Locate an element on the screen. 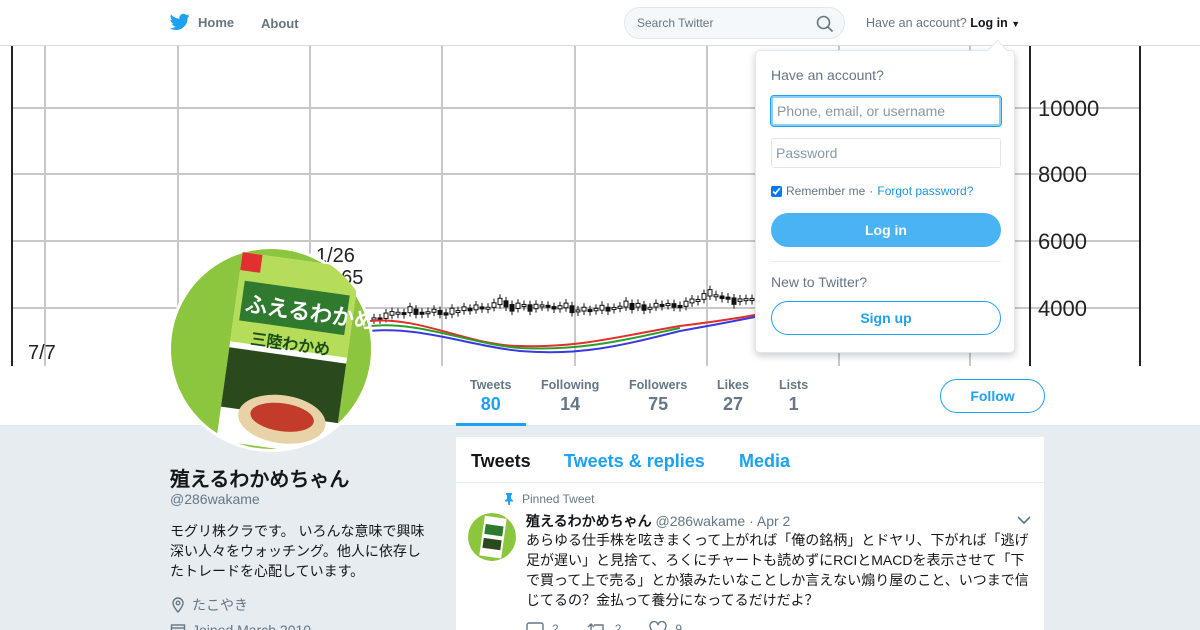 The width and height of the screenshot is (1200, 630). like-count: 9 is located at coordinates (679, 626).